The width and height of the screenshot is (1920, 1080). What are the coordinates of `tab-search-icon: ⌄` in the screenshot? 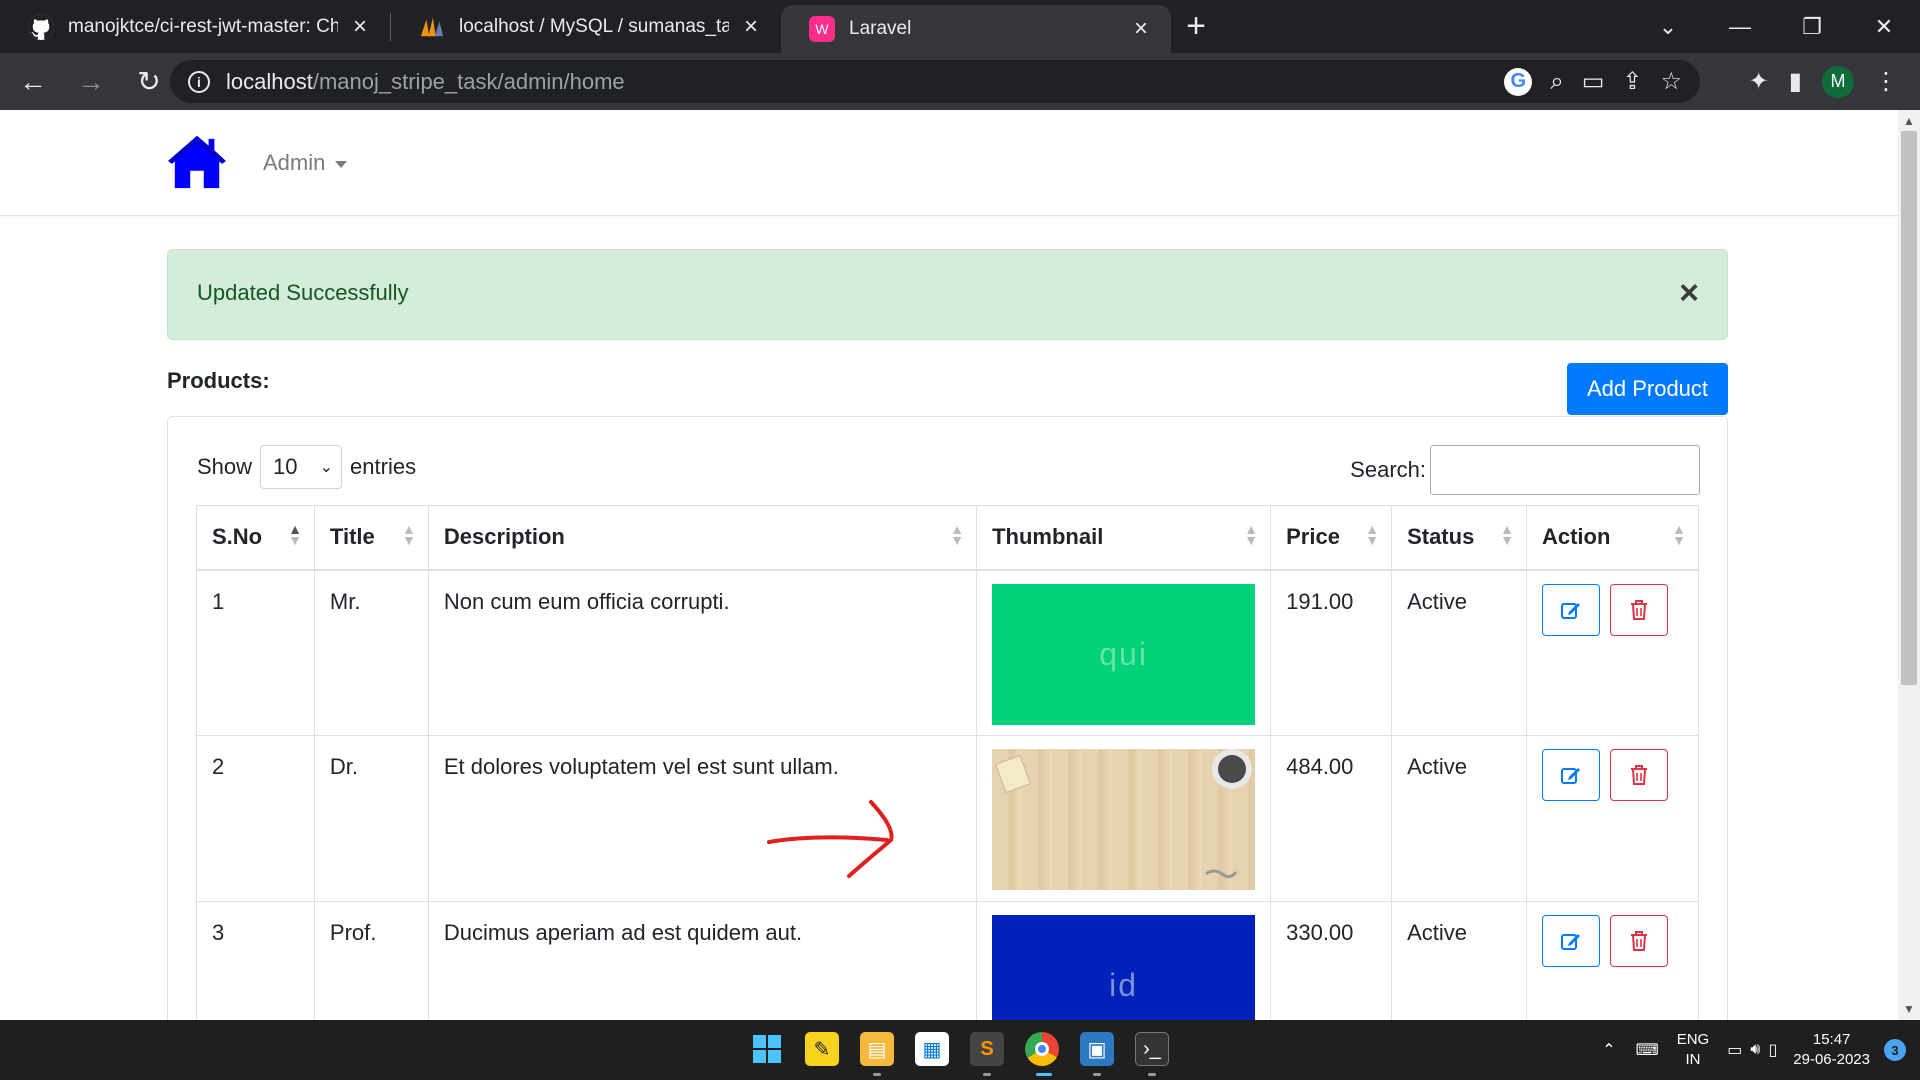 It's located at (1668, 27).